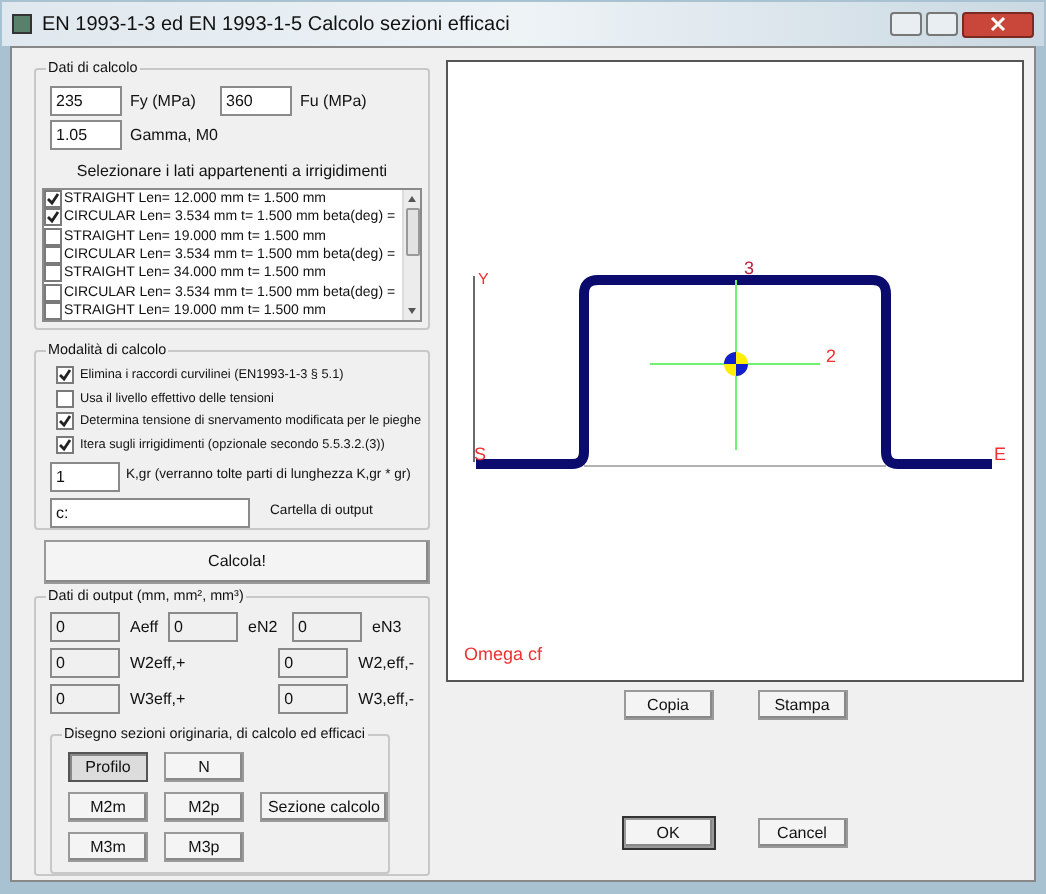  I want to click on list-heading: Selezionare i lati appartenenti a irrigidimenti, so click(232, 172).